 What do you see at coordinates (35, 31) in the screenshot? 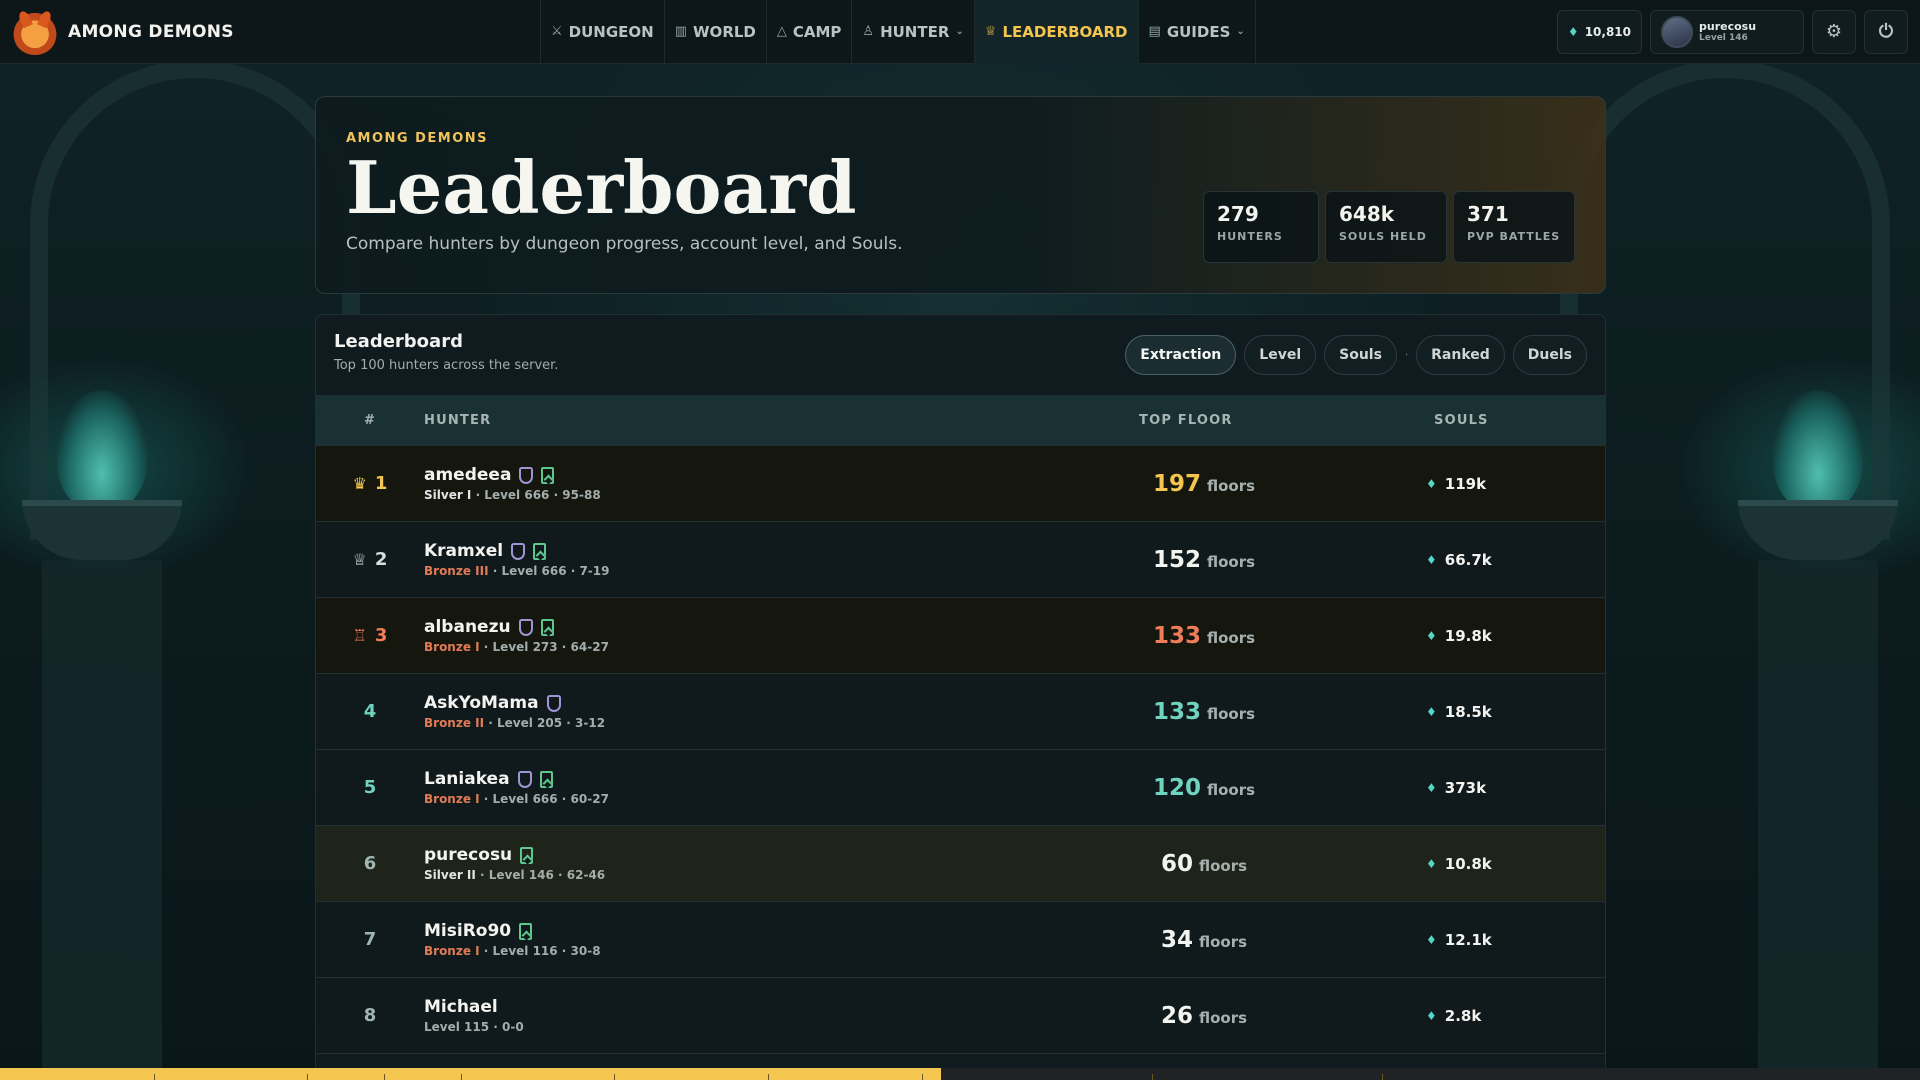
I see `demon-logo-icon` at bounding box center [35, 31].